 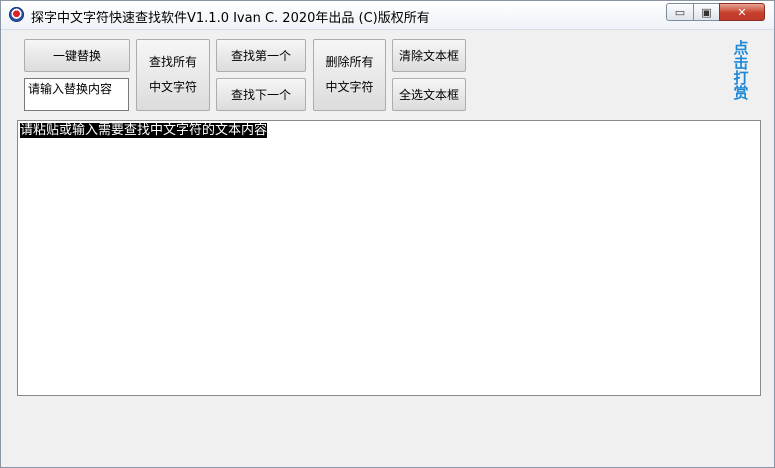 I want to click on delete-all-label-line2: 中文字符, so click(x=349, y=87).